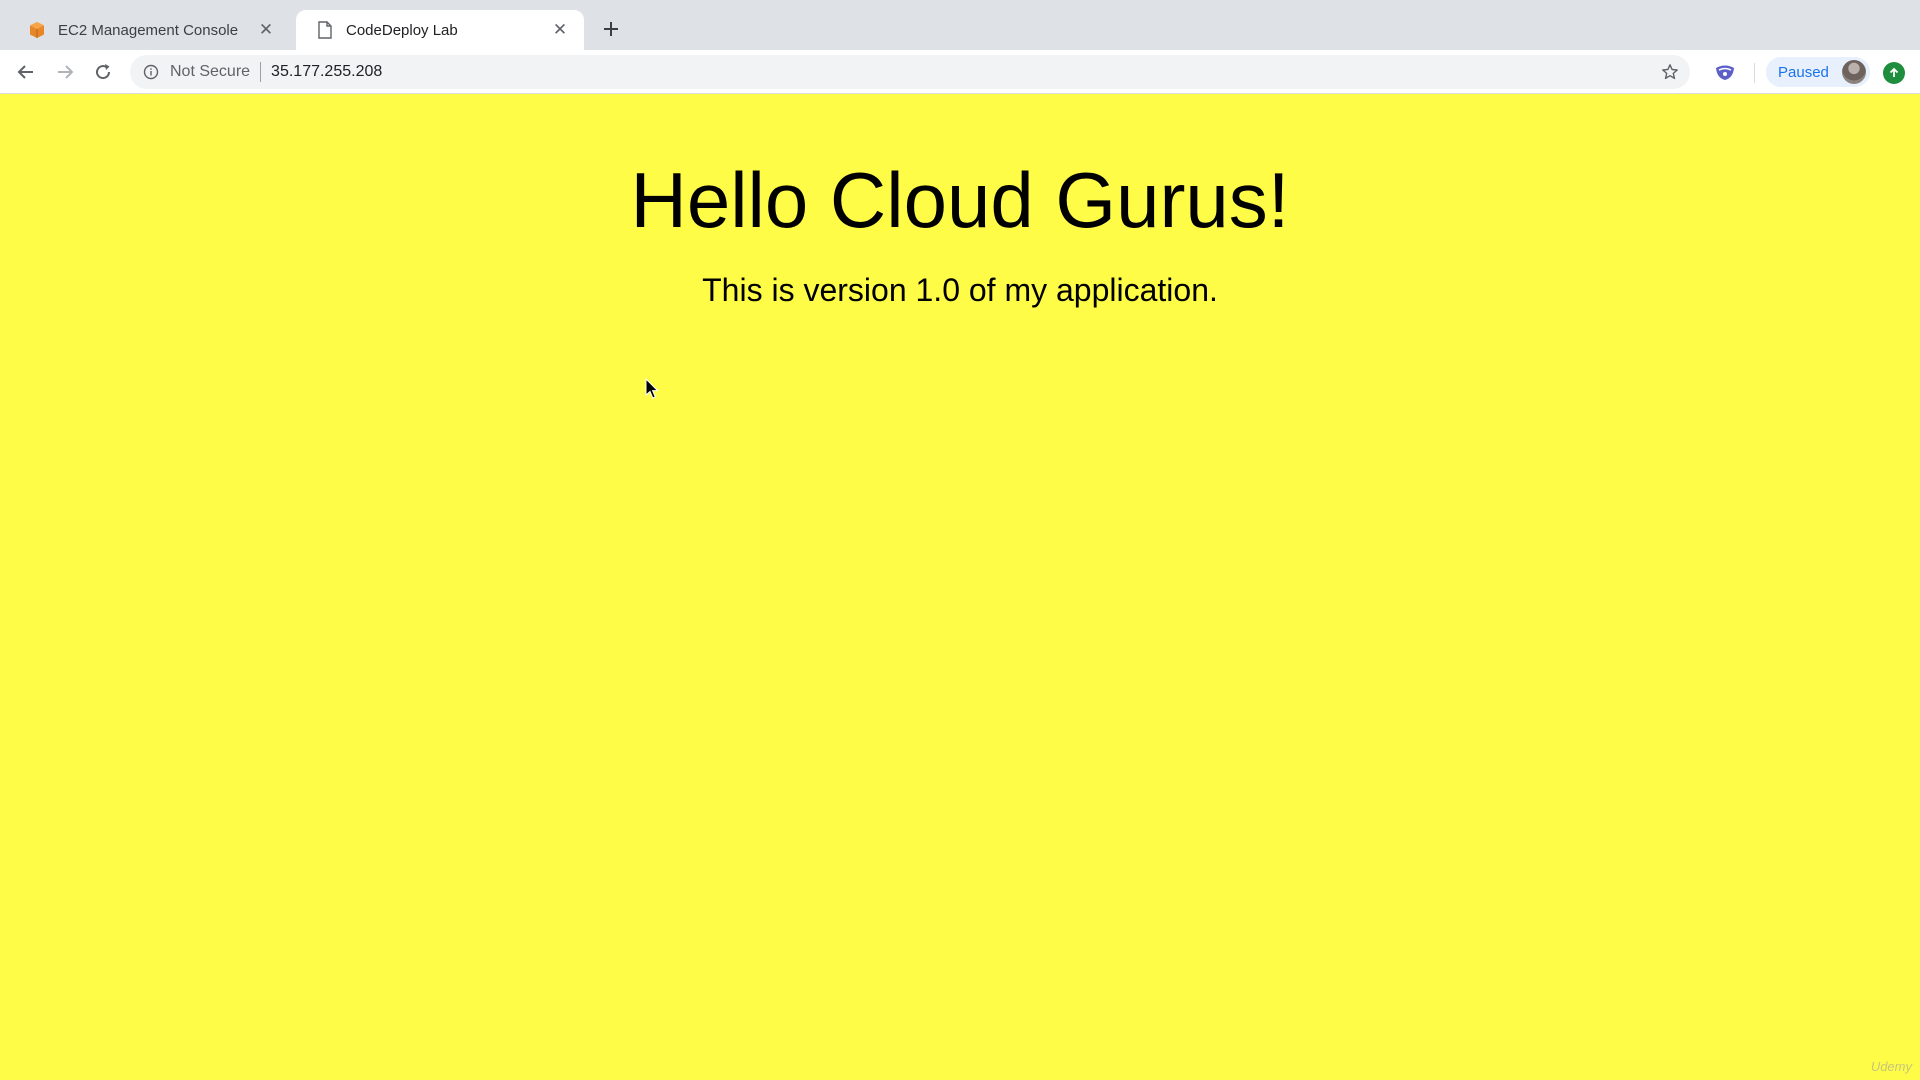 The image size is (1920, 1080). I want to click on bookmark-star-icon, so click(1670, 72).